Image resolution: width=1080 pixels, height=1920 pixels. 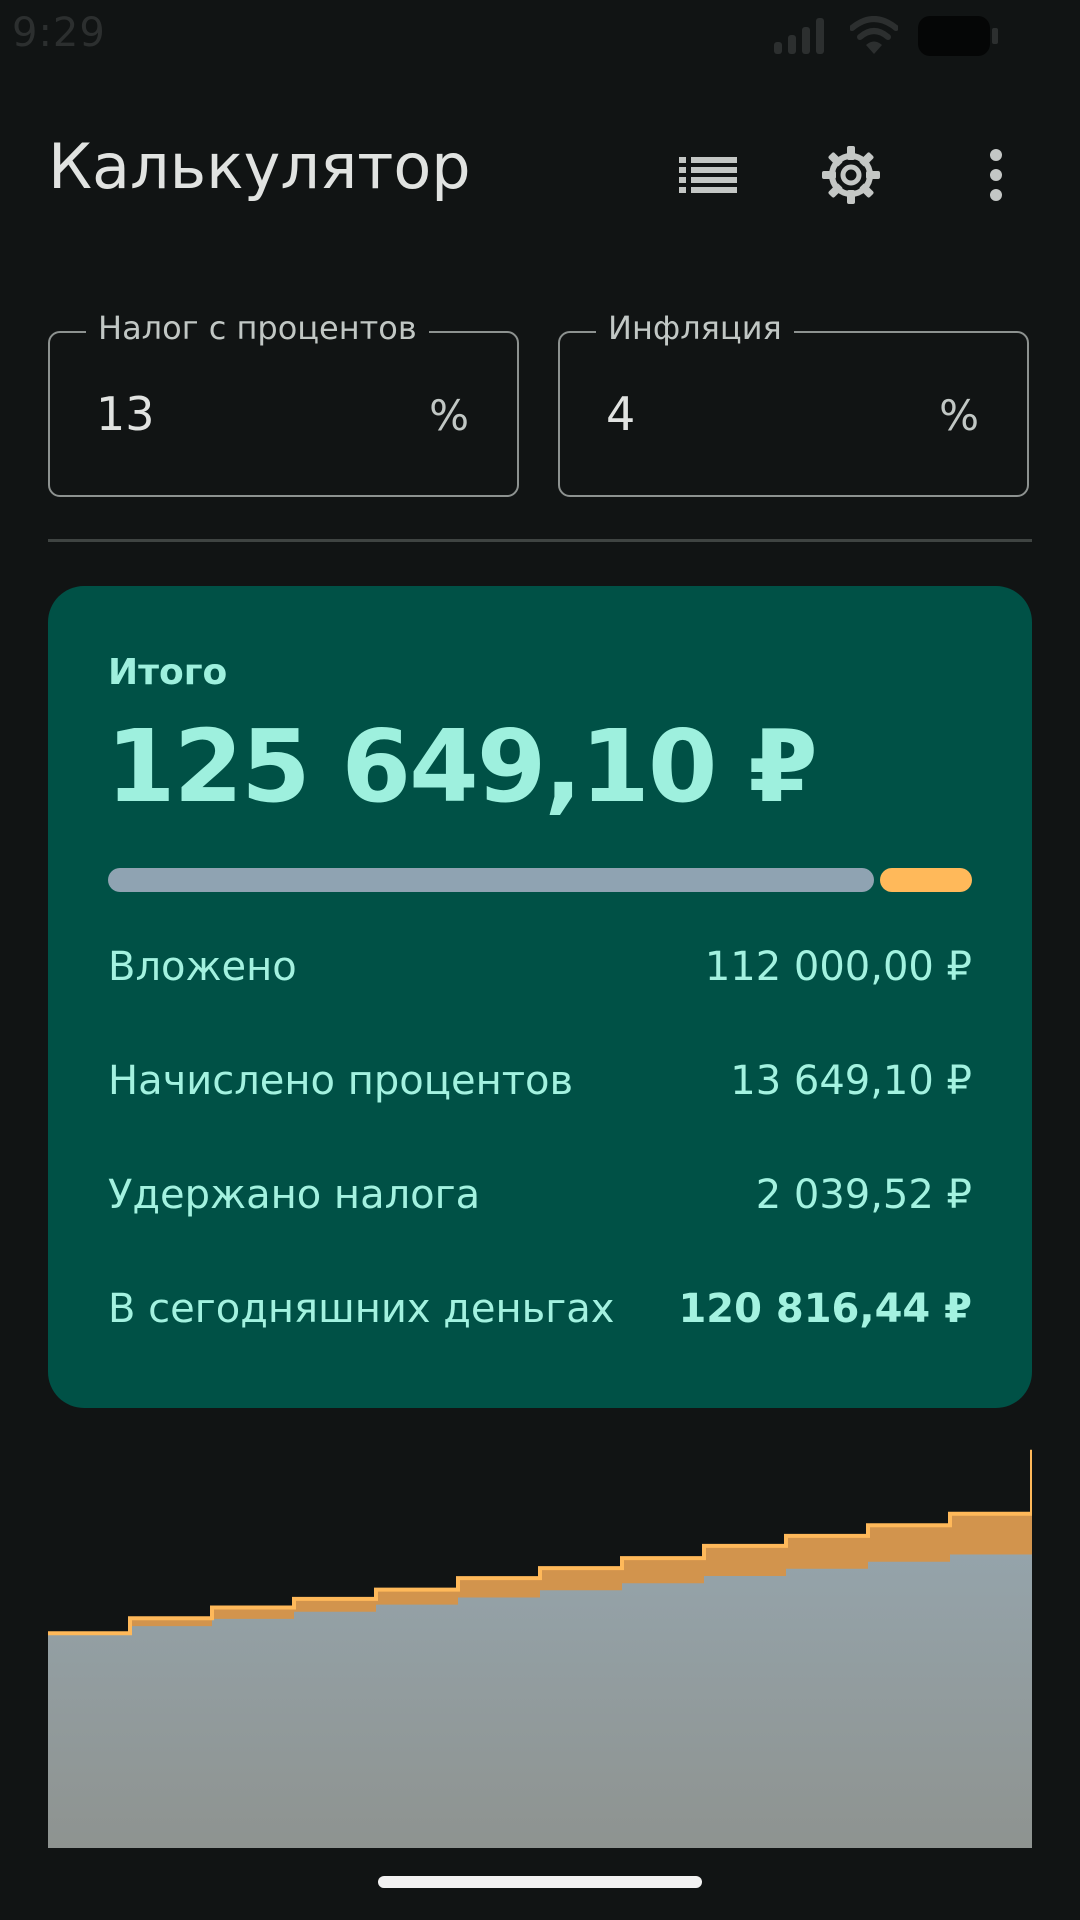 What do you see at coordinates (863, 1195) in the screenshot?
I see `tax-withheld-value: 2 039,52 ₽` at bounding box center [863, 1195].